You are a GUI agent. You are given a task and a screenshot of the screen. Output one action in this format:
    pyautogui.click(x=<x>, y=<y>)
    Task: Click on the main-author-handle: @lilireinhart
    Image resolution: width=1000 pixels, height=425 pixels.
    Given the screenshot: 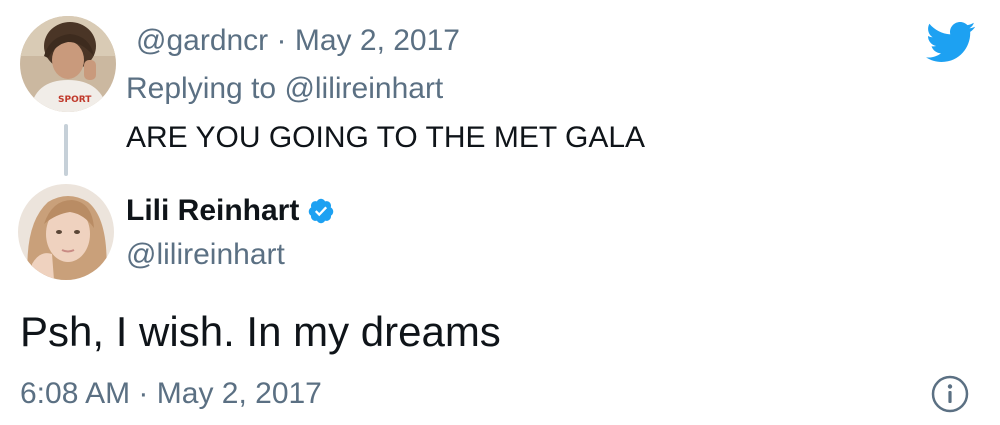 What is the action you would take?
    pyautogui.click(x=205, y=255)
    